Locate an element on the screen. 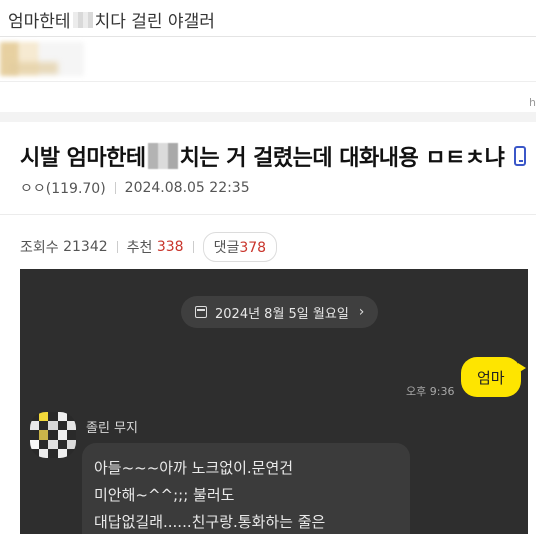 The width and height of the screenshot is (536, 534). author-name: ㅇㅇ(119.70) is located at coordinates (63, 188).